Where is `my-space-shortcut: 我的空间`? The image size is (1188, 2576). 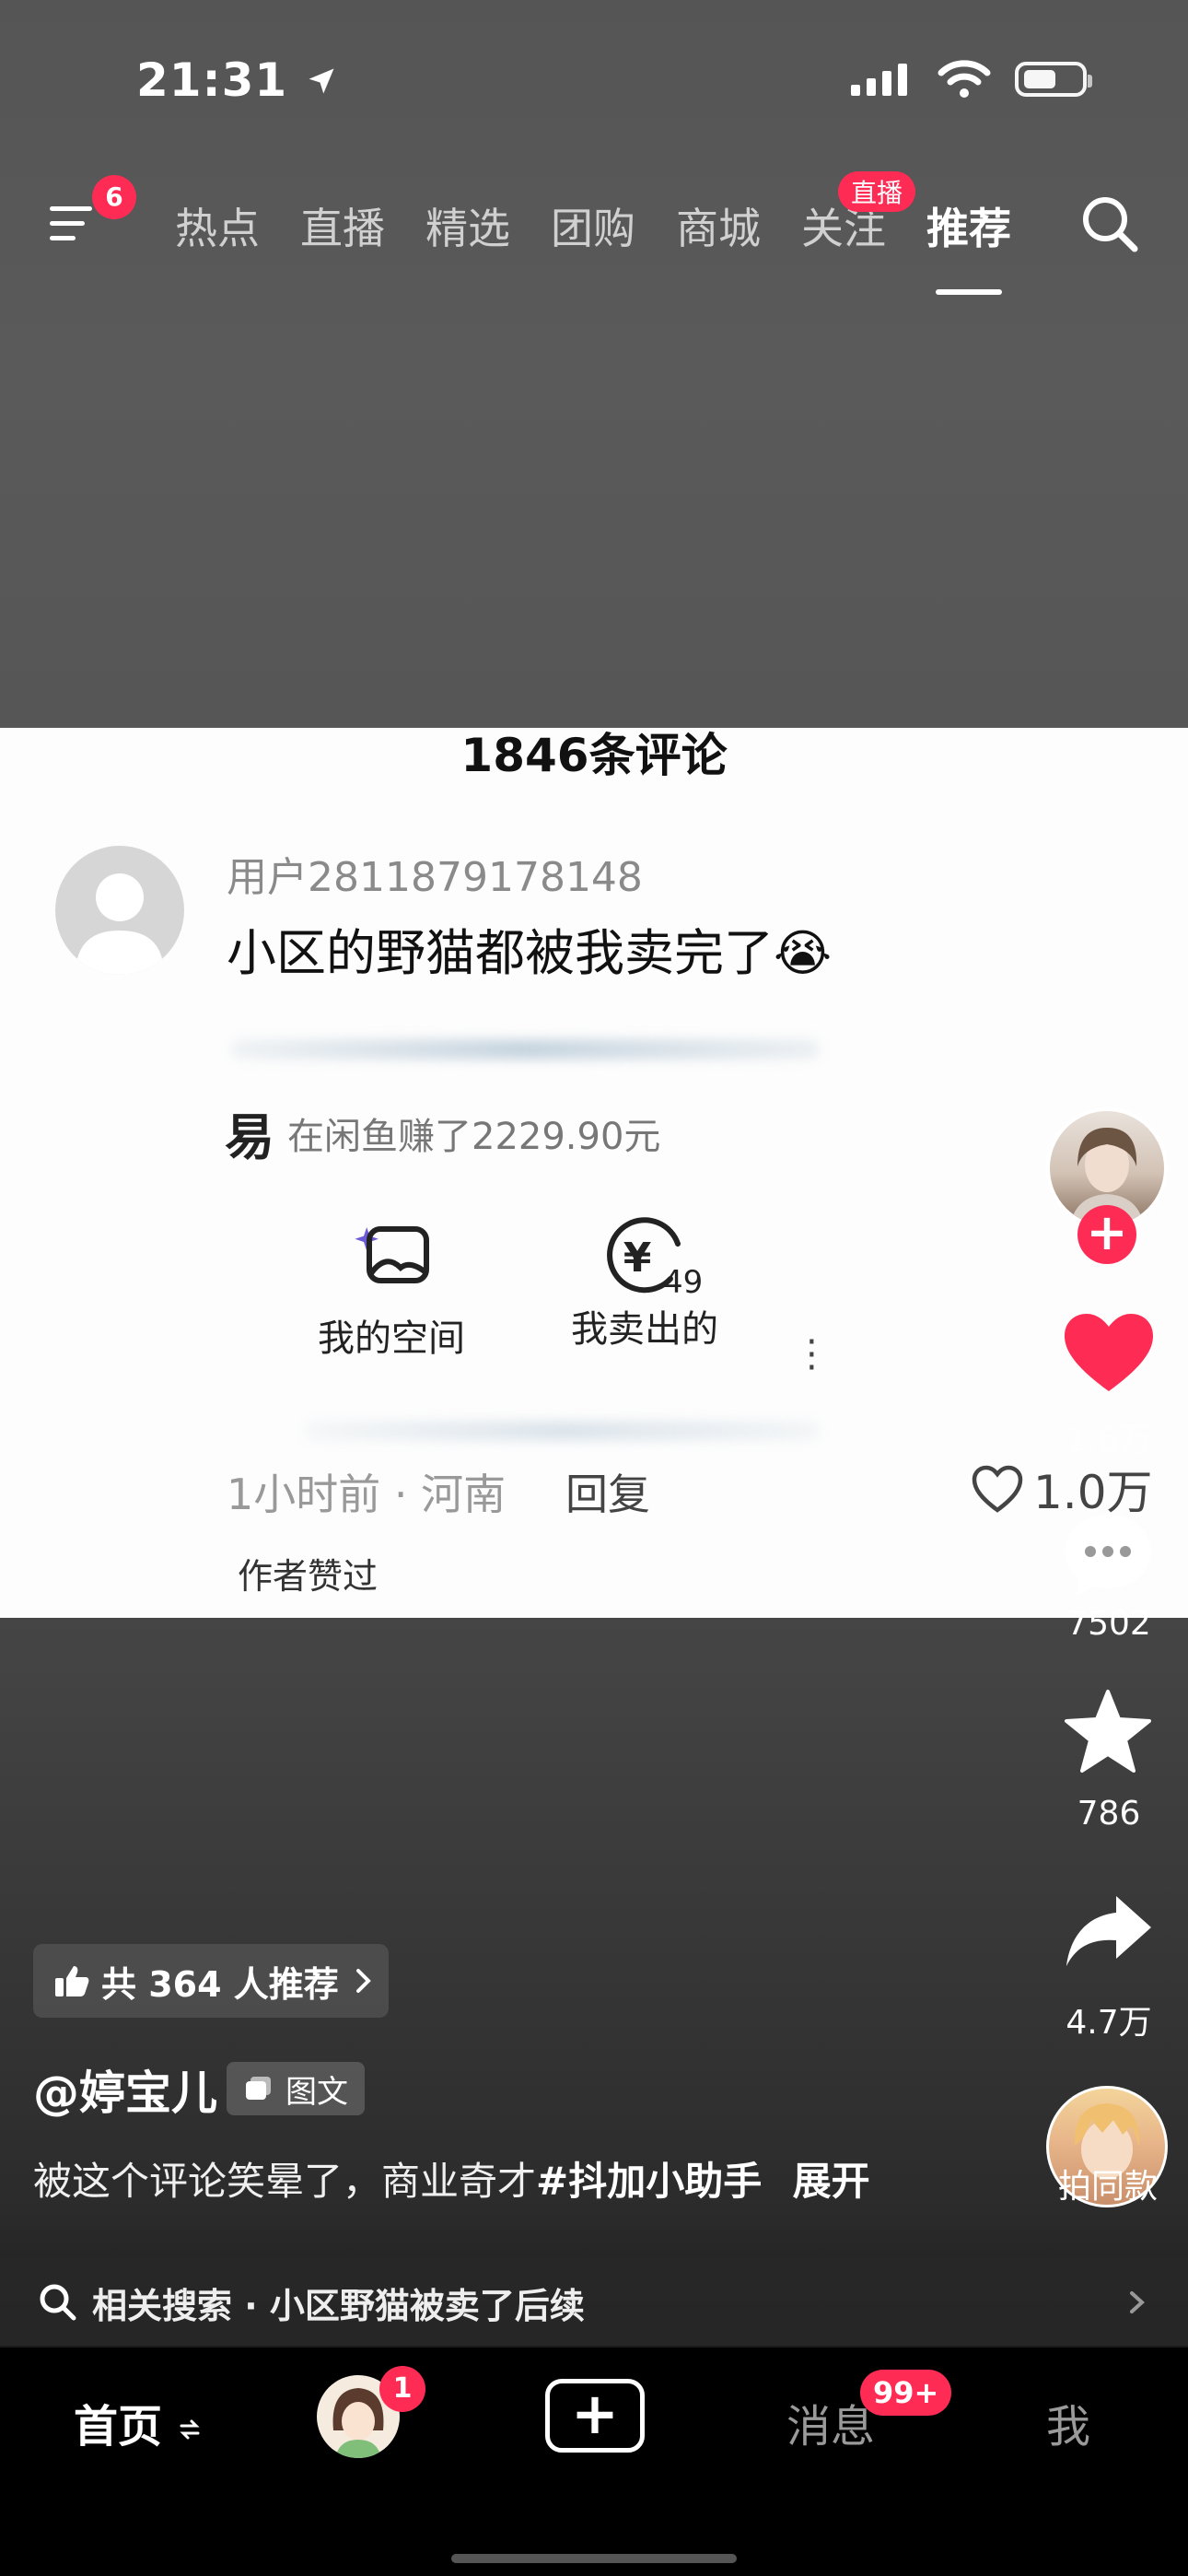
my-space-shortcut: 我的空间 is located at coordinates (391, 1289).